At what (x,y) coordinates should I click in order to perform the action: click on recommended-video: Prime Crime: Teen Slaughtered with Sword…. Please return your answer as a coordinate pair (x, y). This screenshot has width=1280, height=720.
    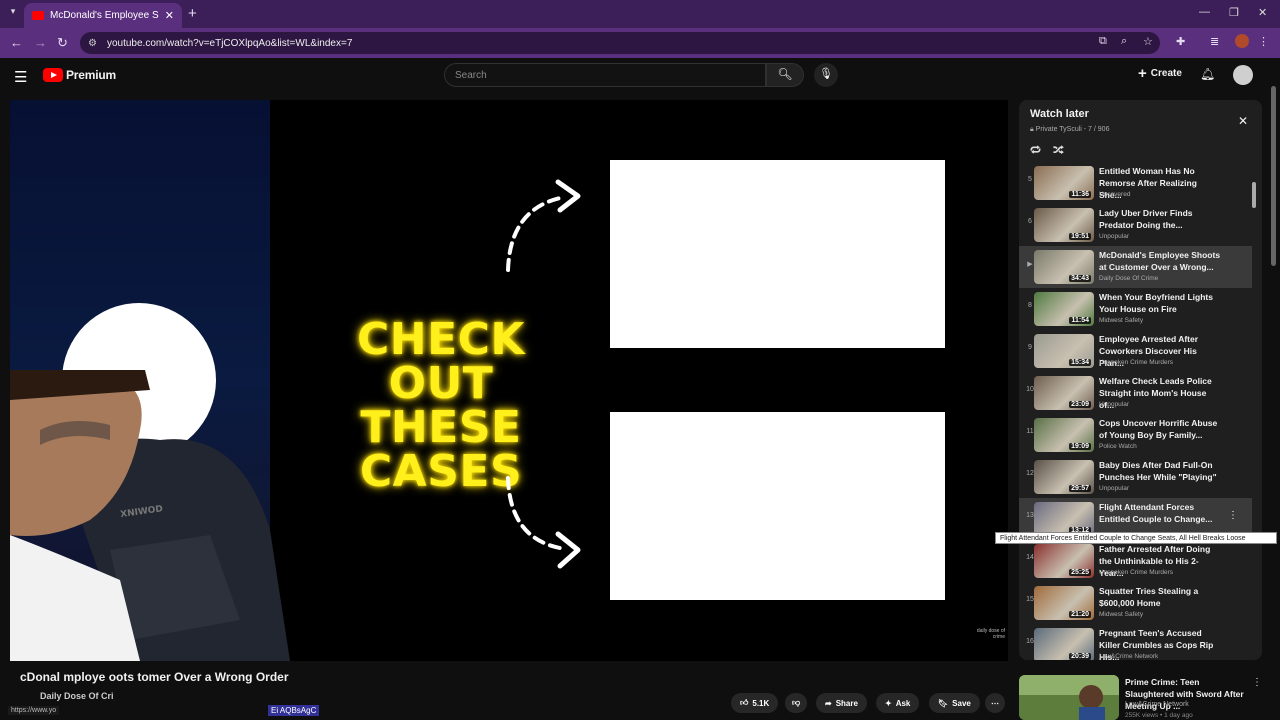
    Looking at the image, I should click on (1140, 697).